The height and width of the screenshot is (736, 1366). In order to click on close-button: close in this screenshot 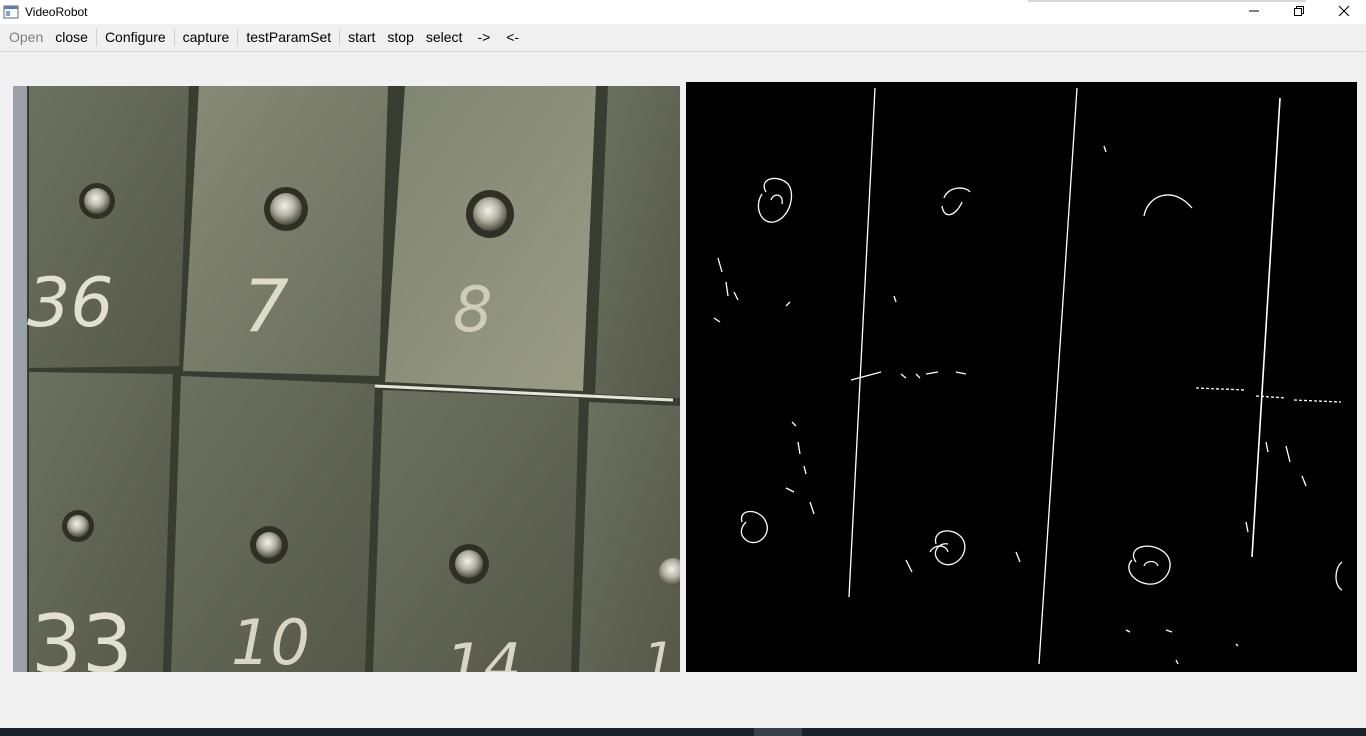, I will do `click(71, 37)`.